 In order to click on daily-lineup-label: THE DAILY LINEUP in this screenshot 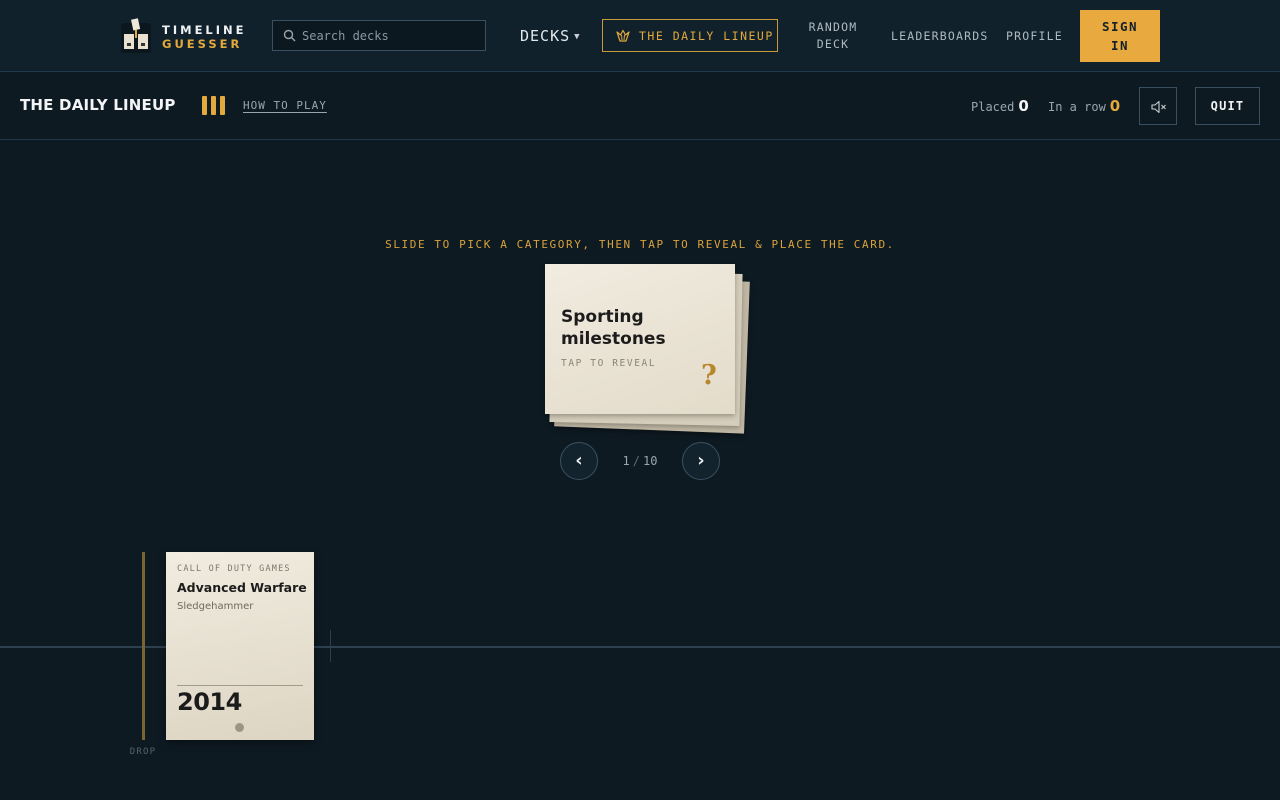, I will do `click(706, 36)`.